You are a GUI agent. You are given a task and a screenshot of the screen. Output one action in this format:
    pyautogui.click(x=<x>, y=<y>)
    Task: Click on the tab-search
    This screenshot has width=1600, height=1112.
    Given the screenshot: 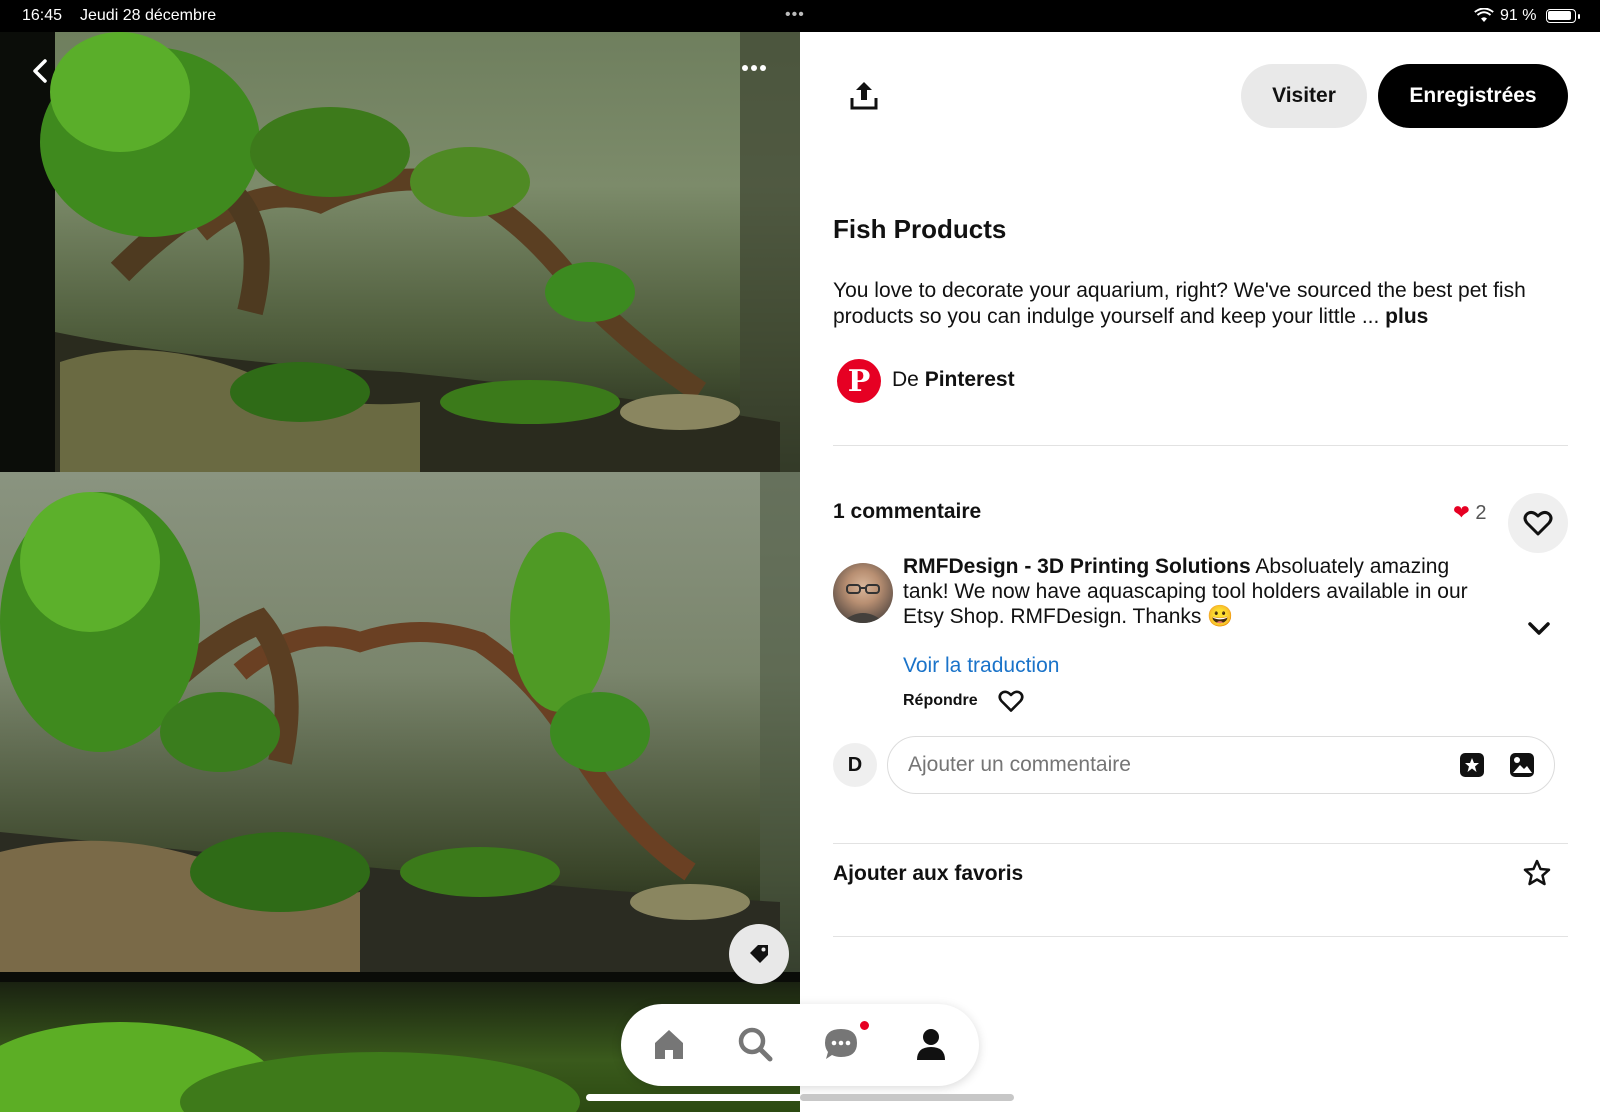 What is the action you would take?
    pyautogui.click(x=755, y=1044)
    